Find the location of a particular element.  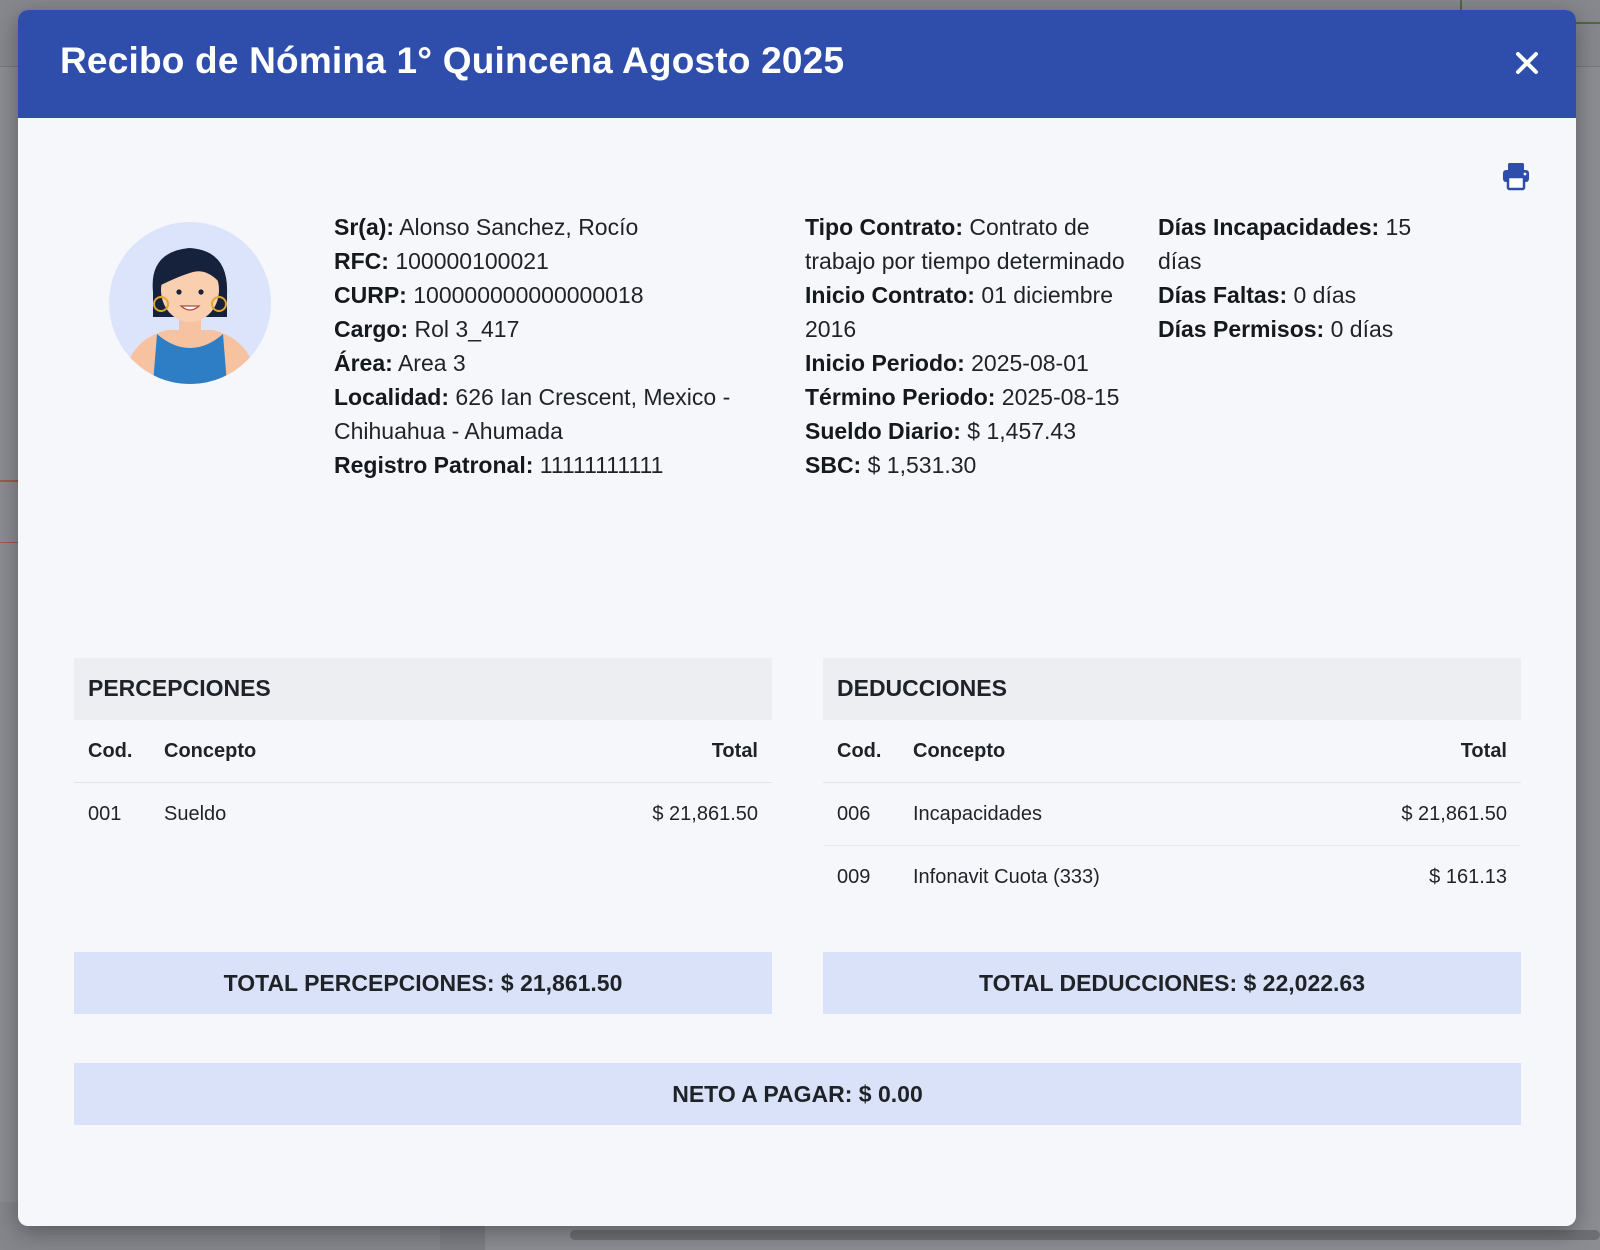

termino-periodo-row: Término Periodo: 2025-08-15 is located at coordinates (970, 397).